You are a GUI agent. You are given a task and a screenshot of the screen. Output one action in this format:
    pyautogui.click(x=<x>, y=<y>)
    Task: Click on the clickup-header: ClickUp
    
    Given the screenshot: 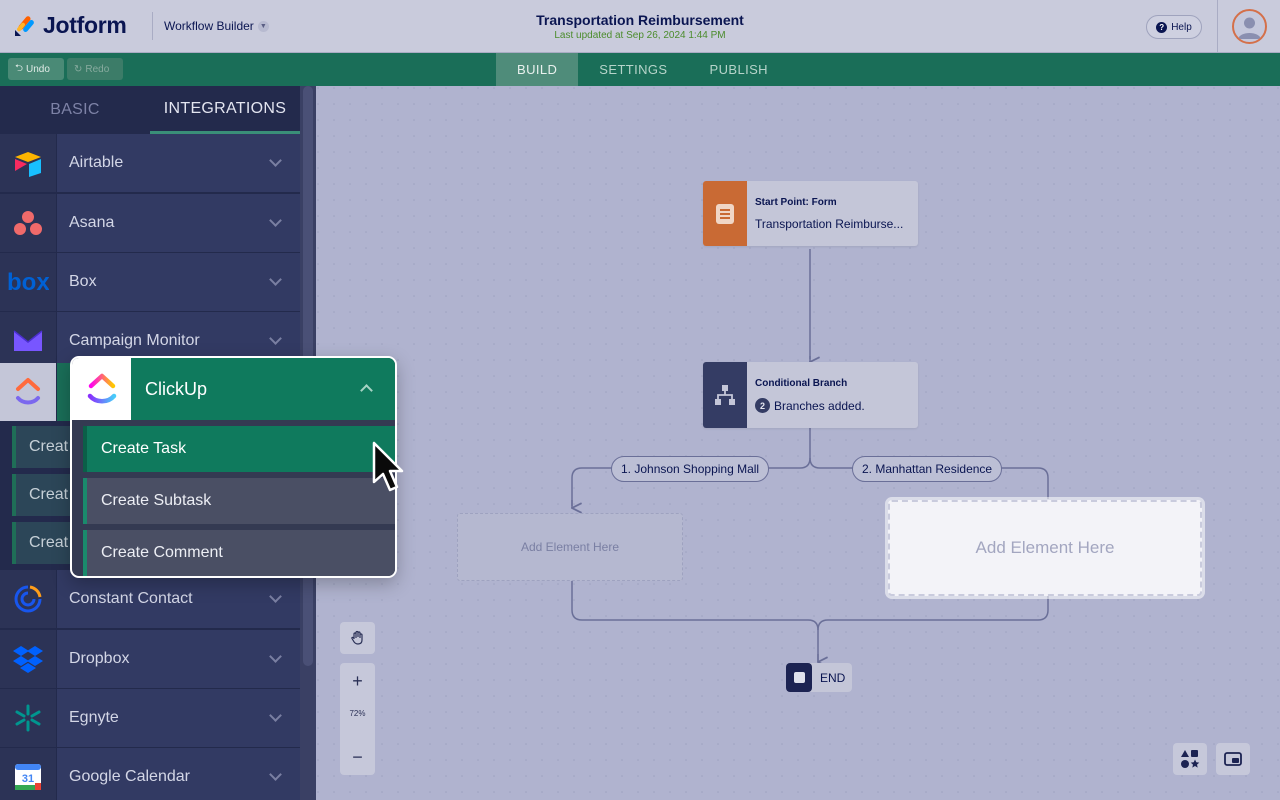 What is the action you would take?
    pyautogui.click(x=233, y=389)
    